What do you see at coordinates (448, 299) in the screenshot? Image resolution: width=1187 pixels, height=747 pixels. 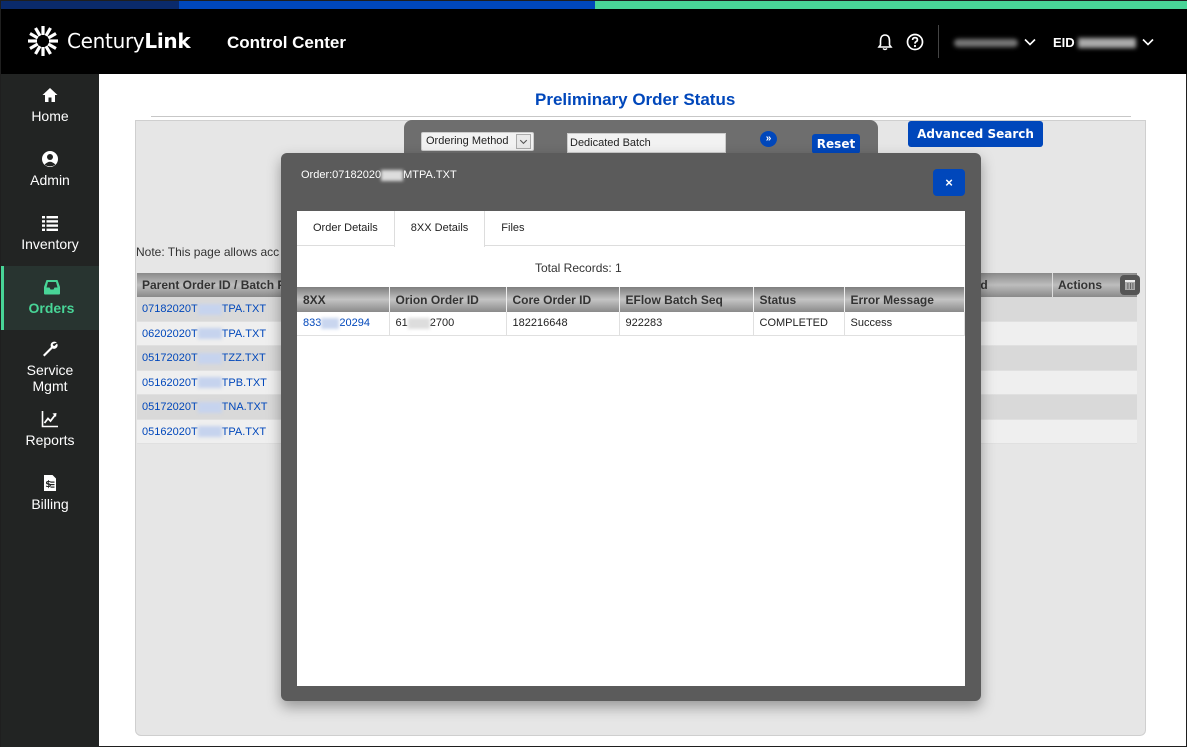 I see `column-header-orion-order-id: Orion Order ID` at bounding box center [448, 299].